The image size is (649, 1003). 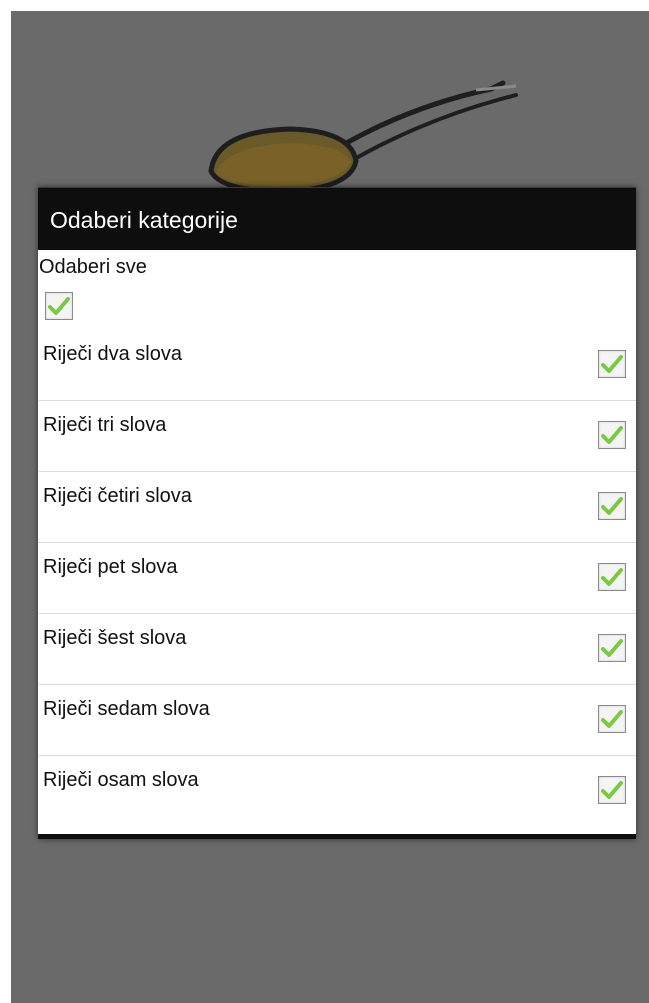 I want to click on category-label: Riječi sedam slova, so click(x=126, y=709).